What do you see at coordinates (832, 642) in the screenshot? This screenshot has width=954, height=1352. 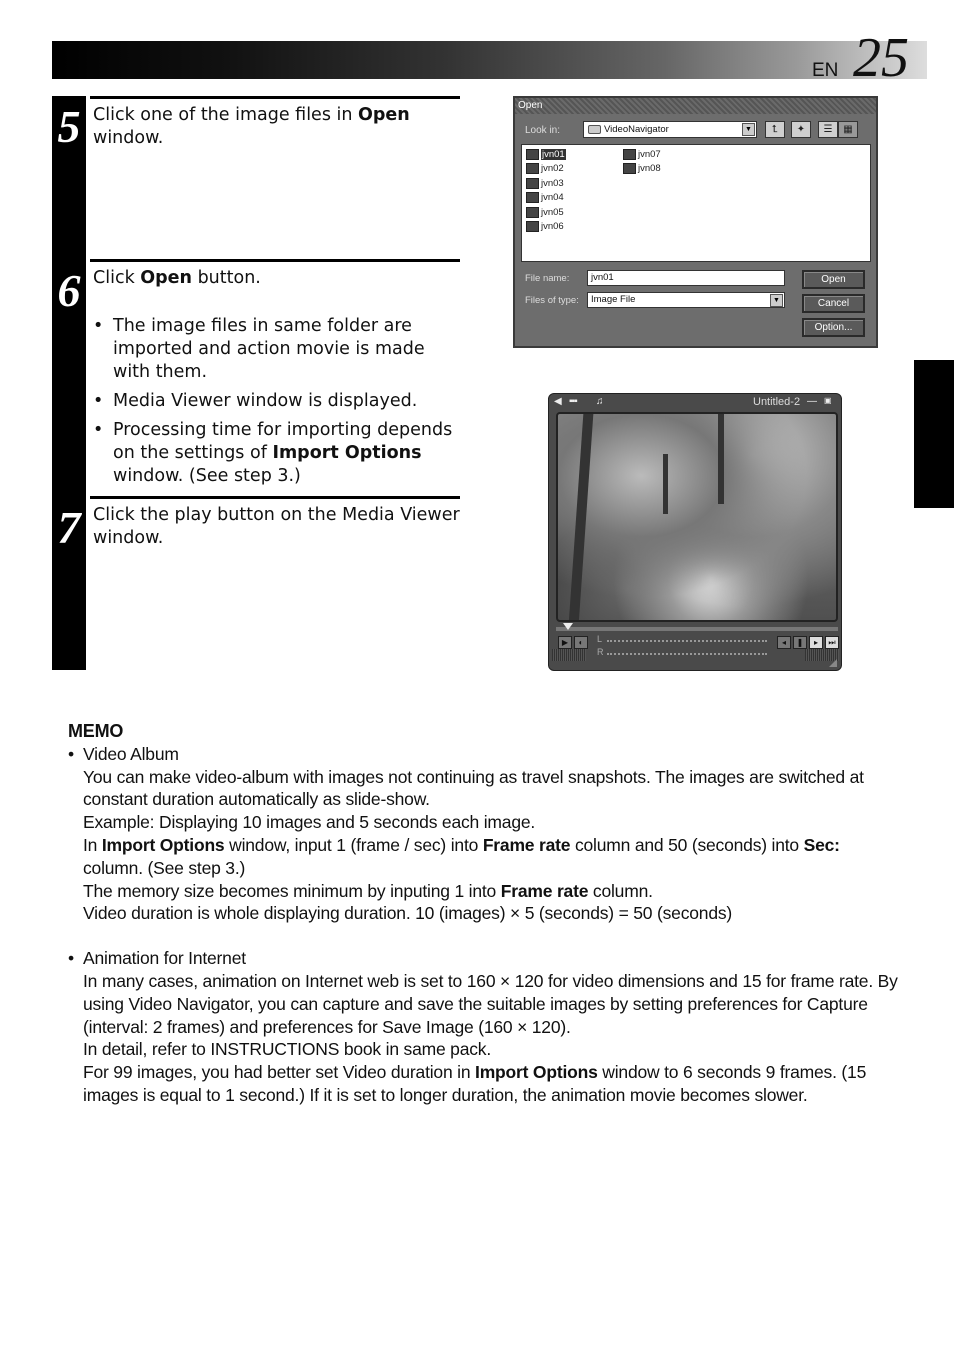 I see `fast-forward-icon: ⏭` at bounding box center [832, 642].